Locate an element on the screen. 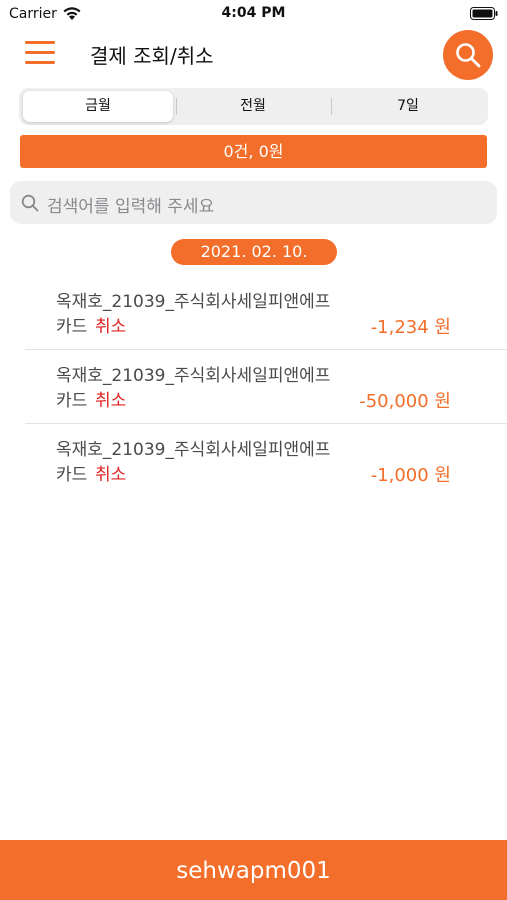 The width and height of the screenshot is (507, 900). amount: -1,234 원 is located at coordinates (410, 327).